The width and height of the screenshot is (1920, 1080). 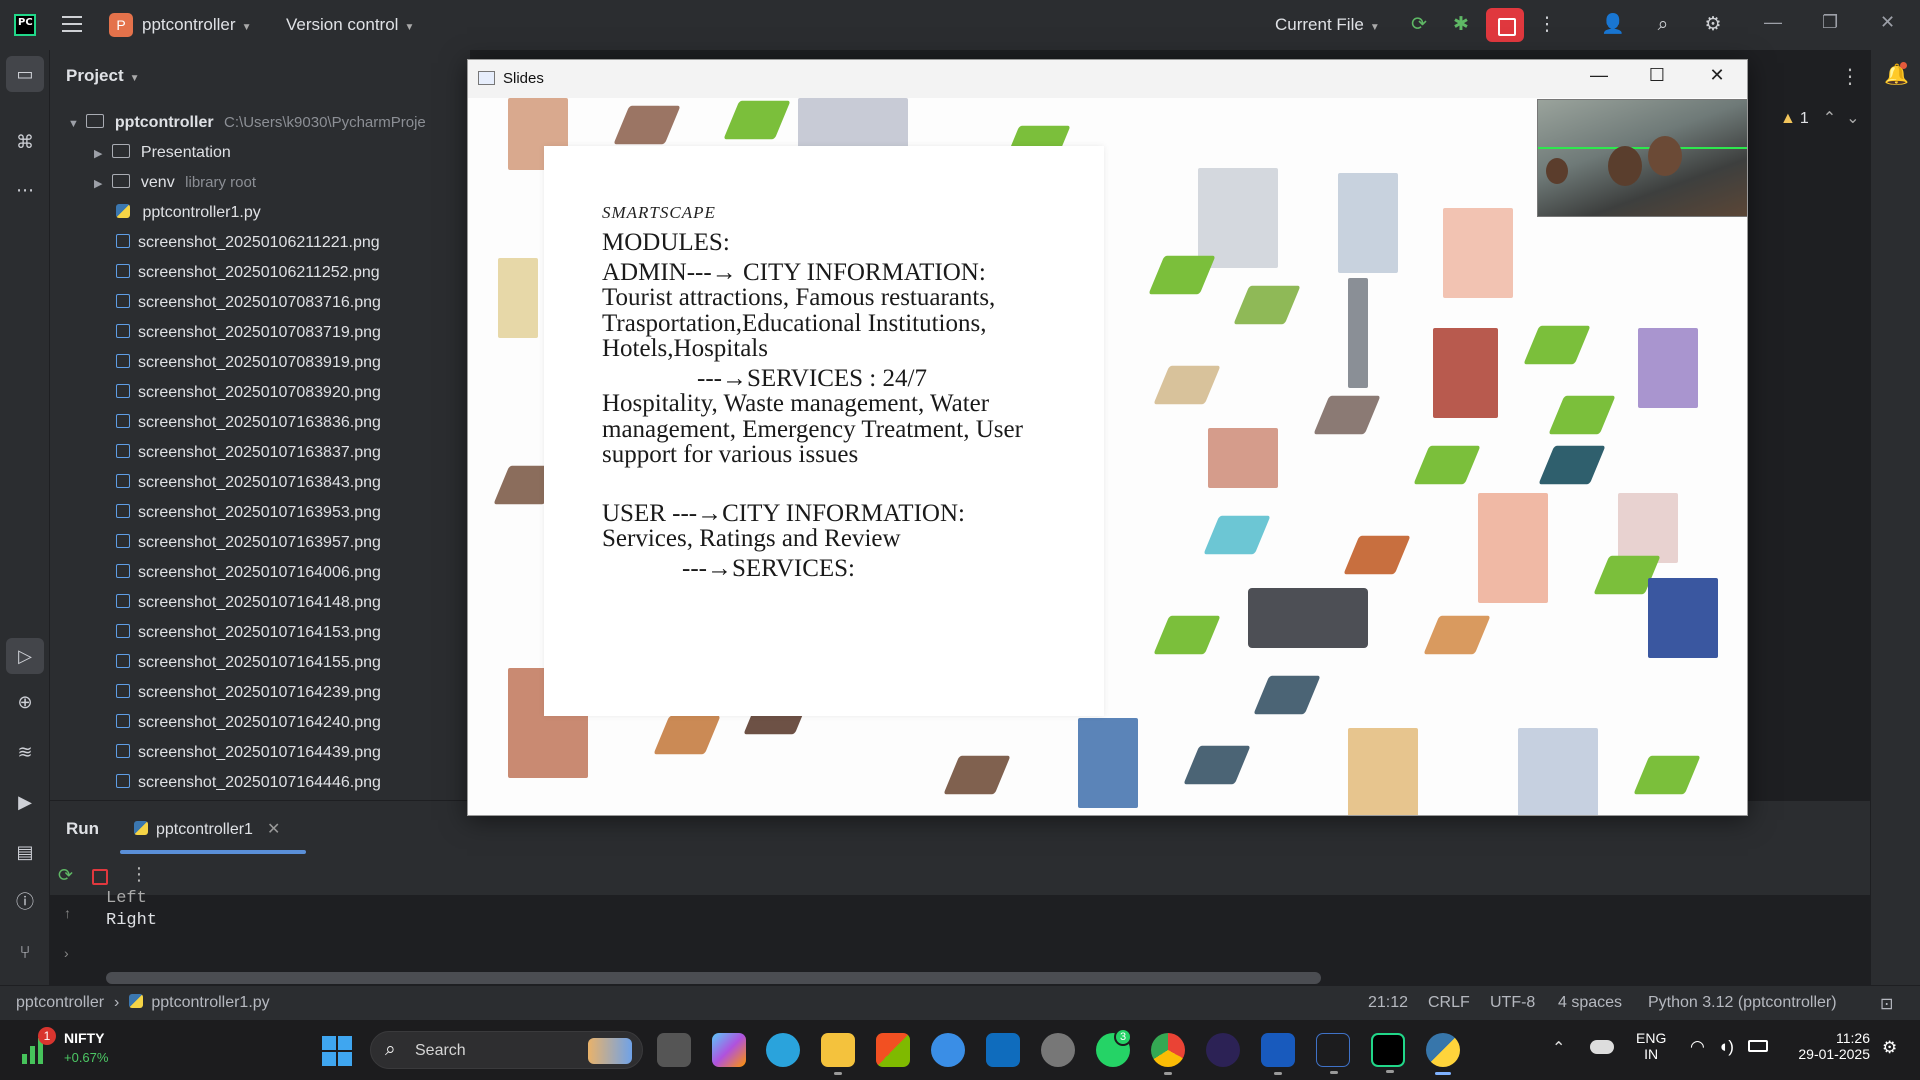 What do you see at coordinates (674, 1050) in the screenshot?
I see `task-view-icon` at bounding box center [674, 1050].